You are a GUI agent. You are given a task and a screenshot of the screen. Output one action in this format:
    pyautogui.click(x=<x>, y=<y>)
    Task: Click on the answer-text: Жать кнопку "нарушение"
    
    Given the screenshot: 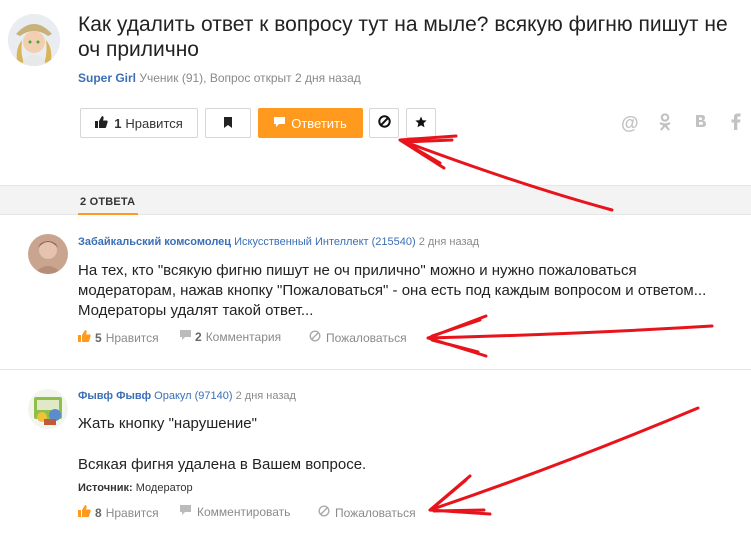 What is the action you would take?
    pyautogui.click(x=413, y=424)
    